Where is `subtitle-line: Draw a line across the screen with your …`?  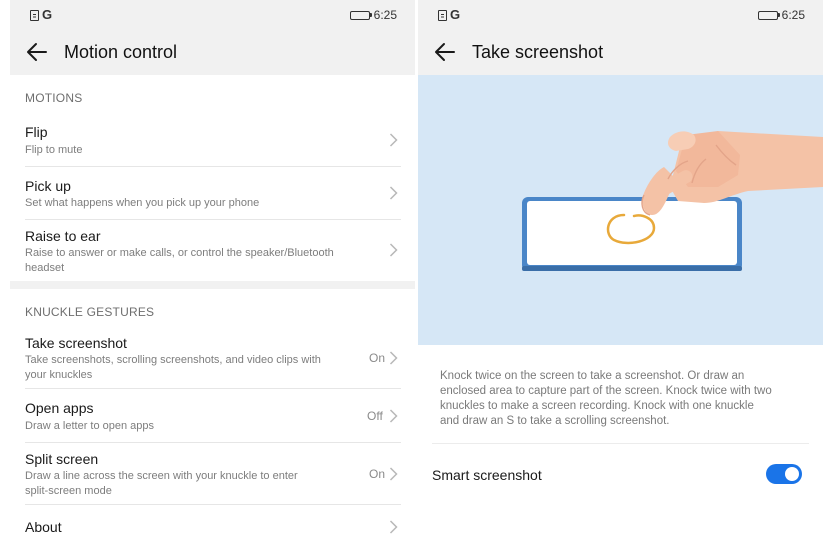 subtitle-line: Draw a line across the screen with your … is located at coordinates (161, 476).